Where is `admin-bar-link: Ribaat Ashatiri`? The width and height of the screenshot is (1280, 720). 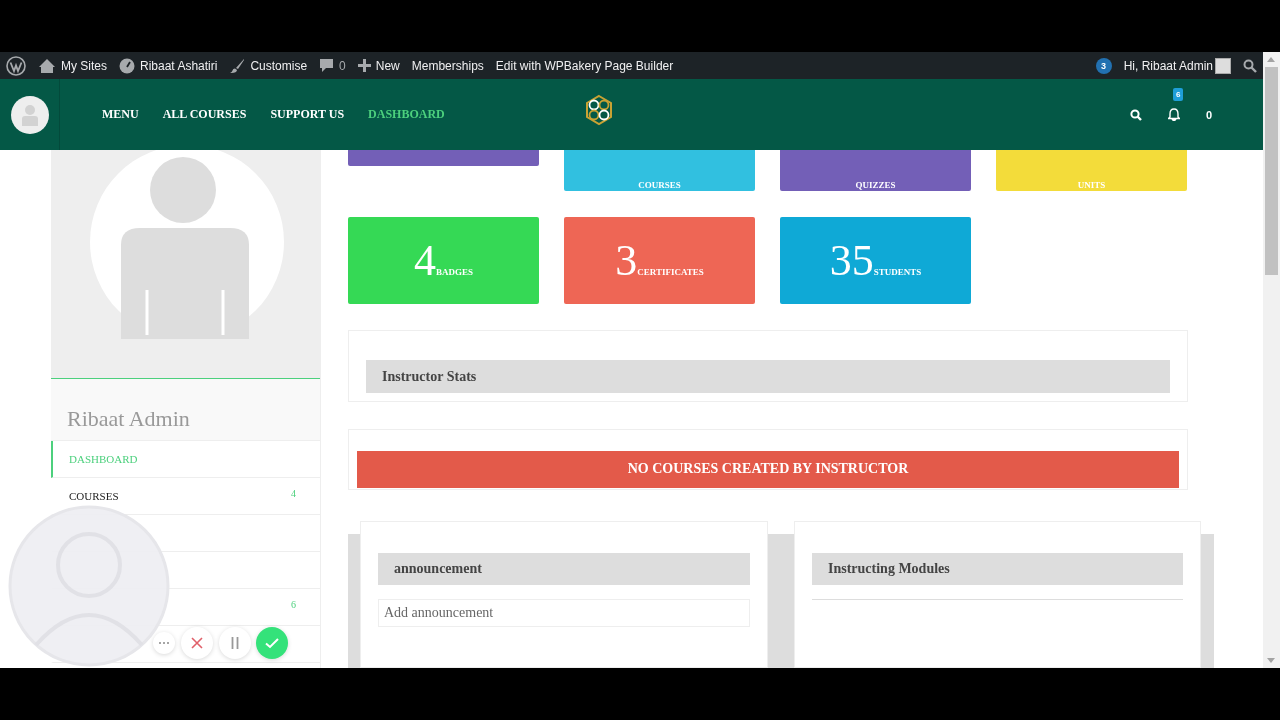
admin-bar-link: Ribaat Ashatiri is located at coordinates (179, 65).